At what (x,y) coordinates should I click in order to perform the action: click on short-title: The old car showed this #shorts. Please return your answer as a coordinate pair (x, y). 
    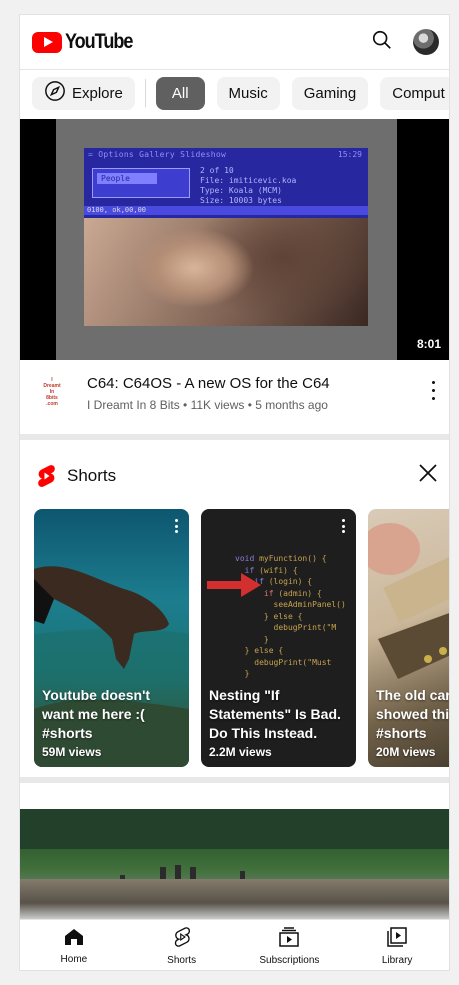
    Looking at the image, I should click on (413, 714).